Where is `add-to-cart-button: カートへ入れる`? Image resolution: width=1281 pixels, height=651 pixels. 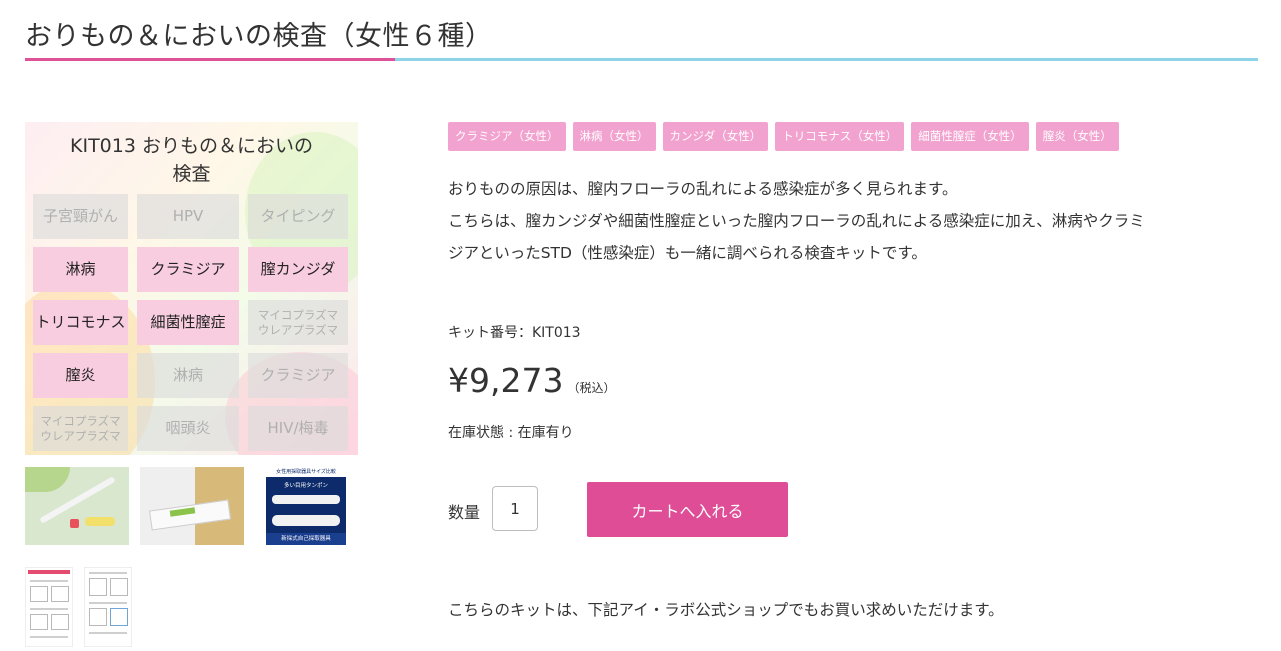 add-to-cart-button: カートへ入れる is located at coordinates (687, 509).